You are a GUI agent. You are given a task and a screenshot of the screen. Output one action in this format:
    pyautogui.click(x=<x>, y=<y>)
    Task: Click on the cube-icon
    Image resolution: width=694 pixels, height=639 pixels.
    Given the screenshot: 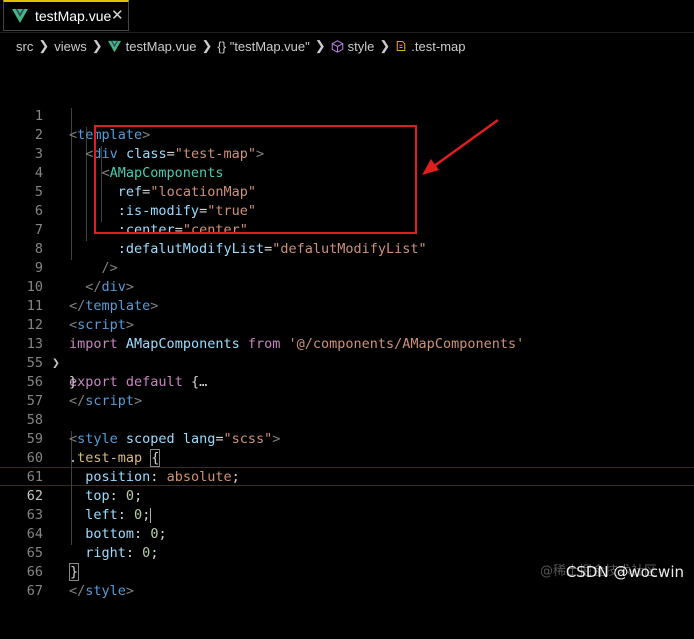 What is the action you would take?
    pyautogui.click(x=337, y=46)
    